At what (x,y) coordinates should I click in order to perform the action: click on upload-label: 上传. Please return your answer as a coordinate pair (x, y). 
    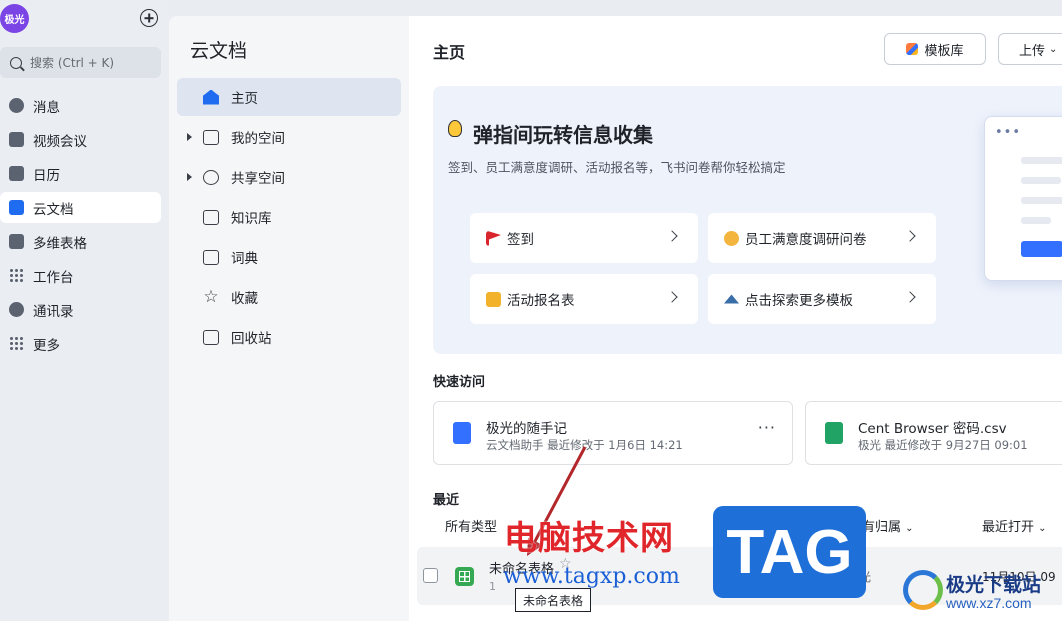
    Looking at the image, I should click on (1032, 51).